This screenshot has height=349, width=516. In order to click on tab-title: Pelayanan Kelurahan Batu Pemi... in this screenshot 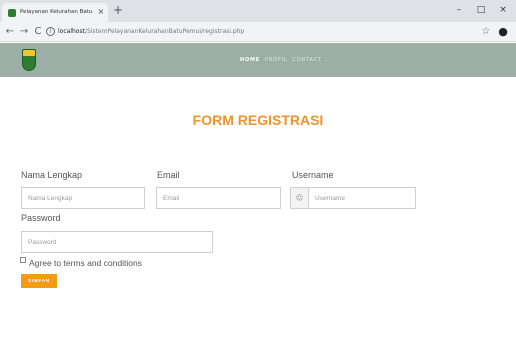, I will do `click(57, 12)`.